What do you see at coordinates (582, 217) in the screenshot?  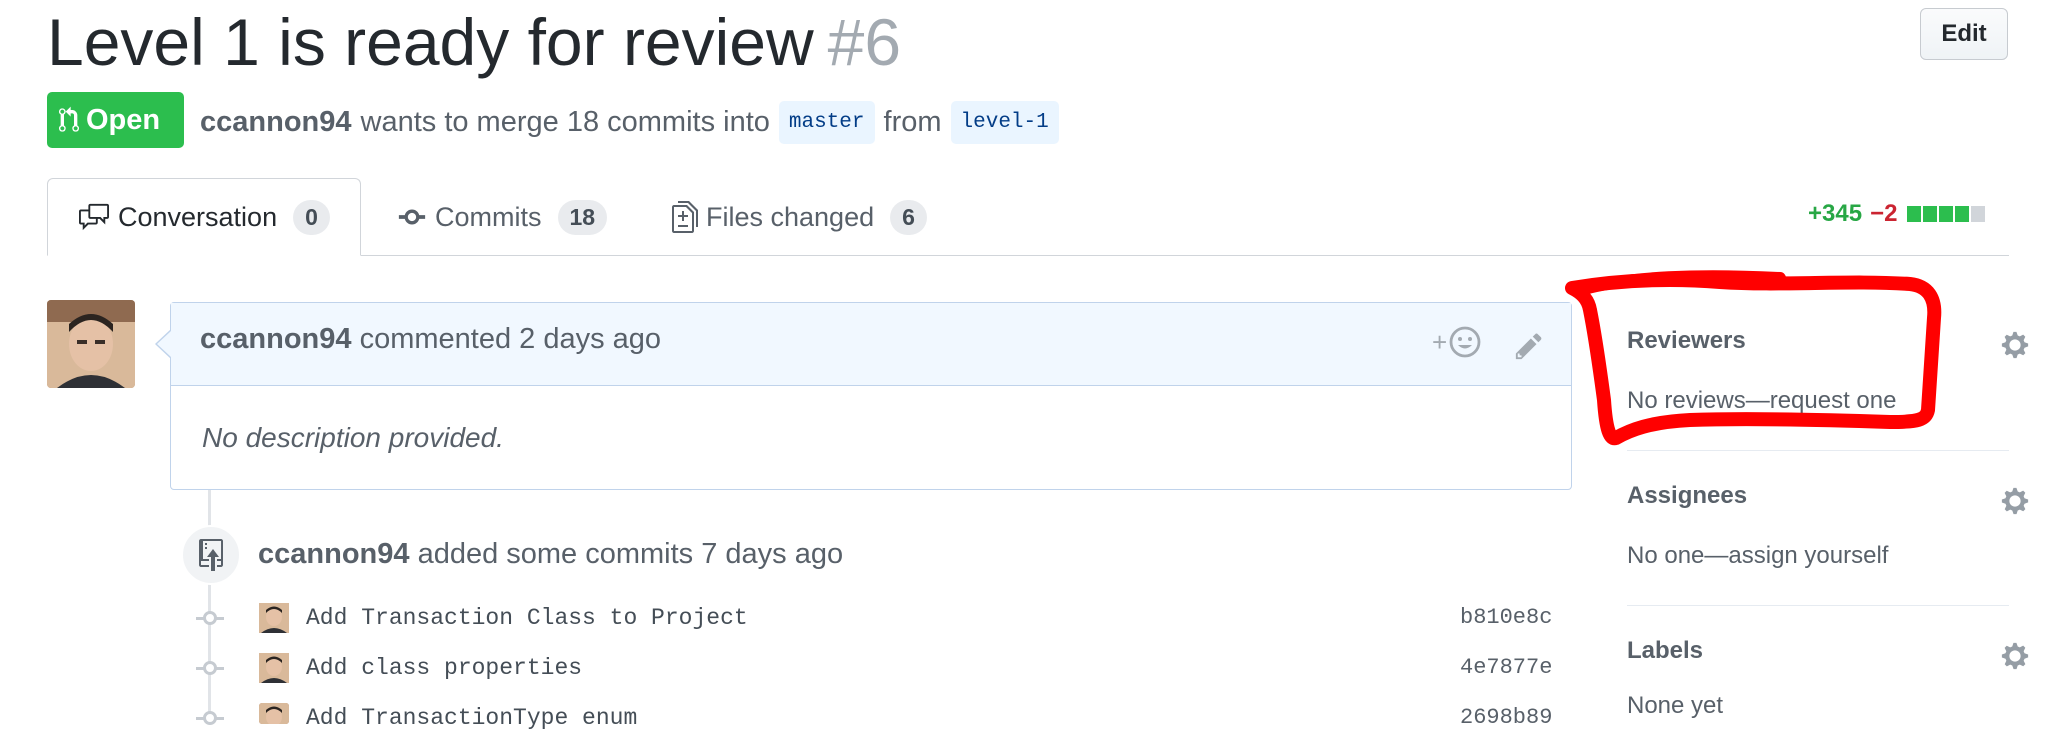 I see `tab-commits-count: 18` at bounding box center [582, 217].